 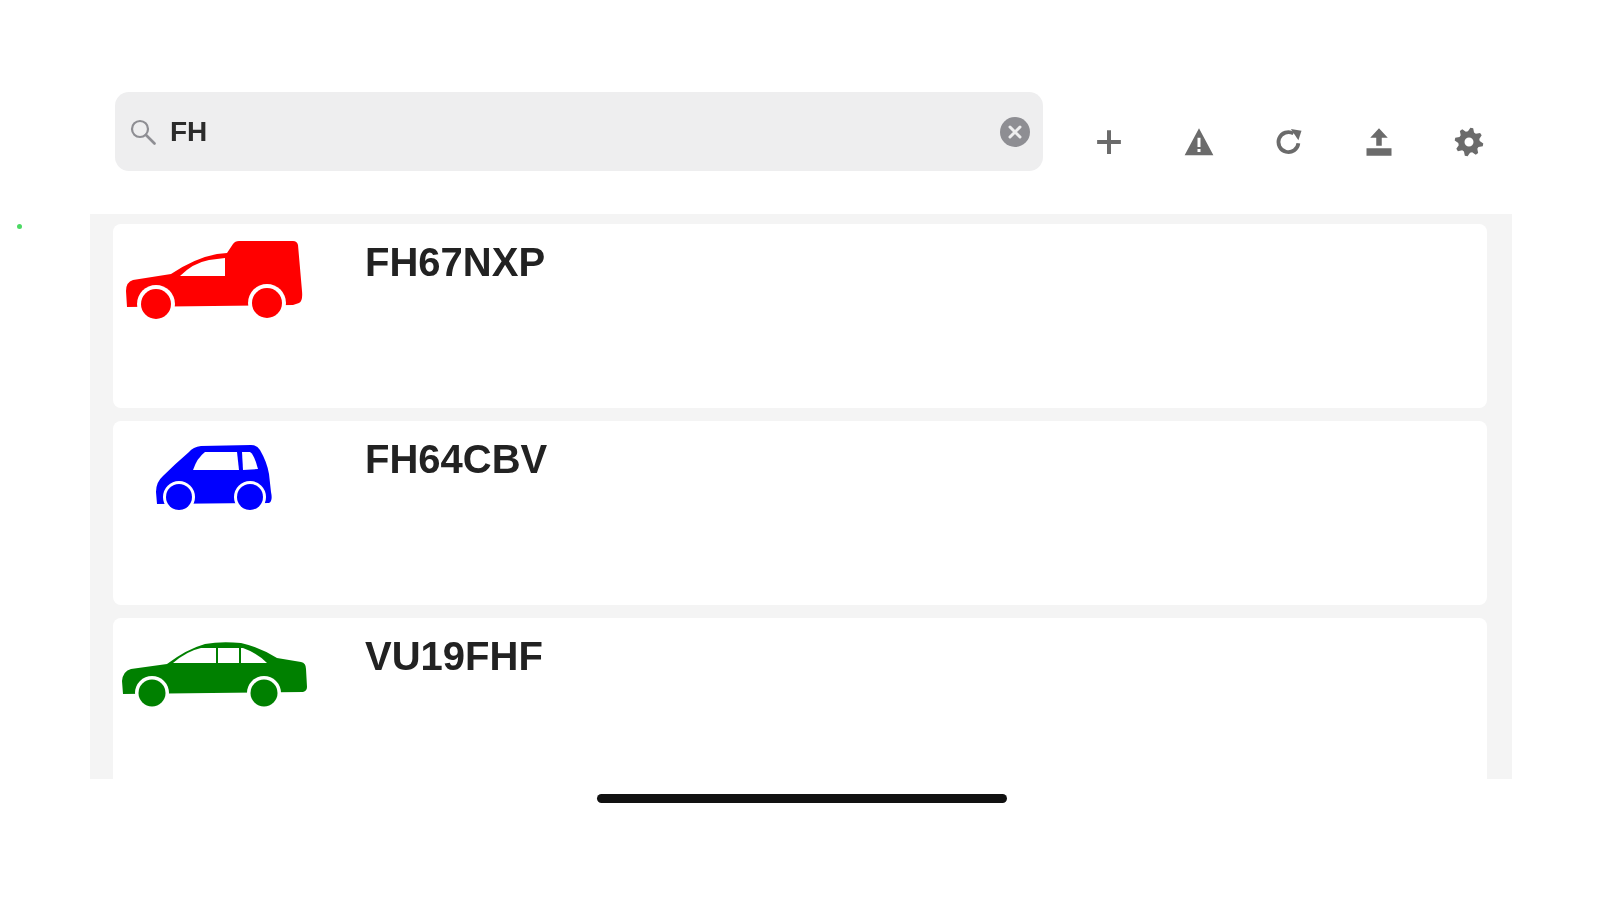 I want to click on upload-icon, so click(x=1379, y=142).